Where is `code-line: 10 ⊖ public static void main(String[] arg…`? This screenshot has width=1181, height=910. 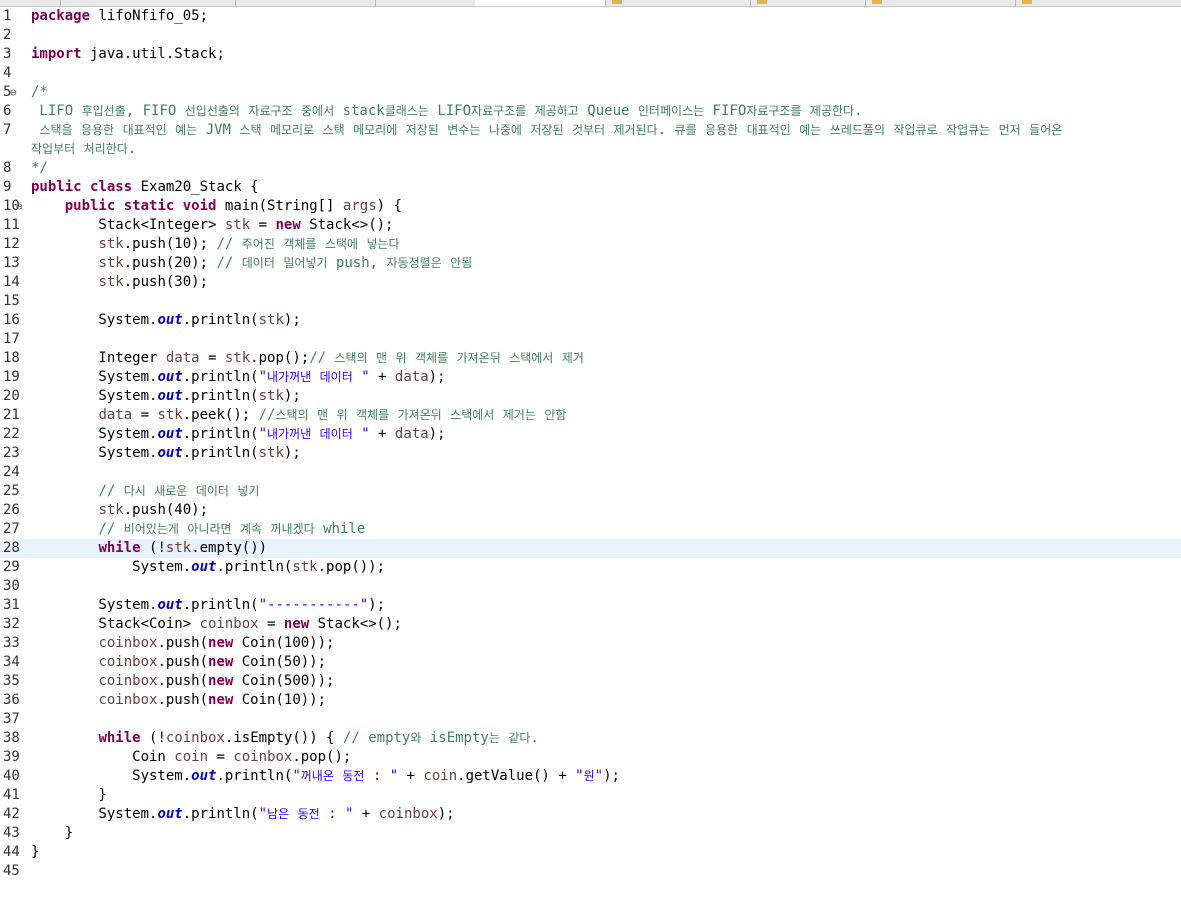 code-line: 10 ⊖ public static void main(String[] arg… is located at coordinates (590, 206).